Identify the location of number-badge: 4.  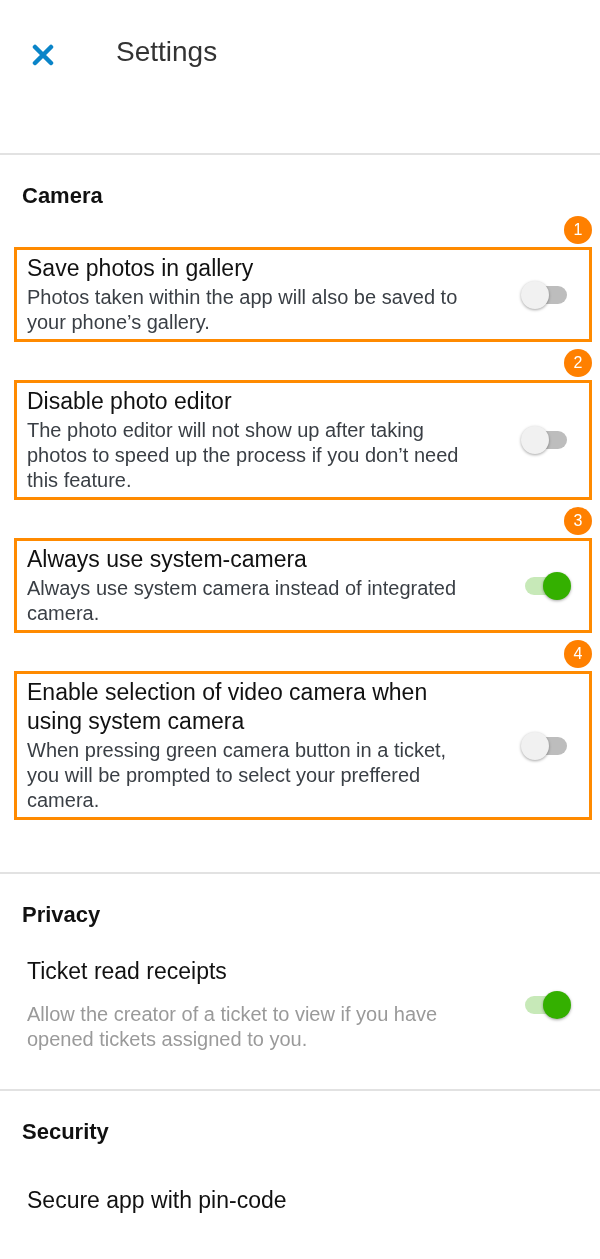
(578, 654).